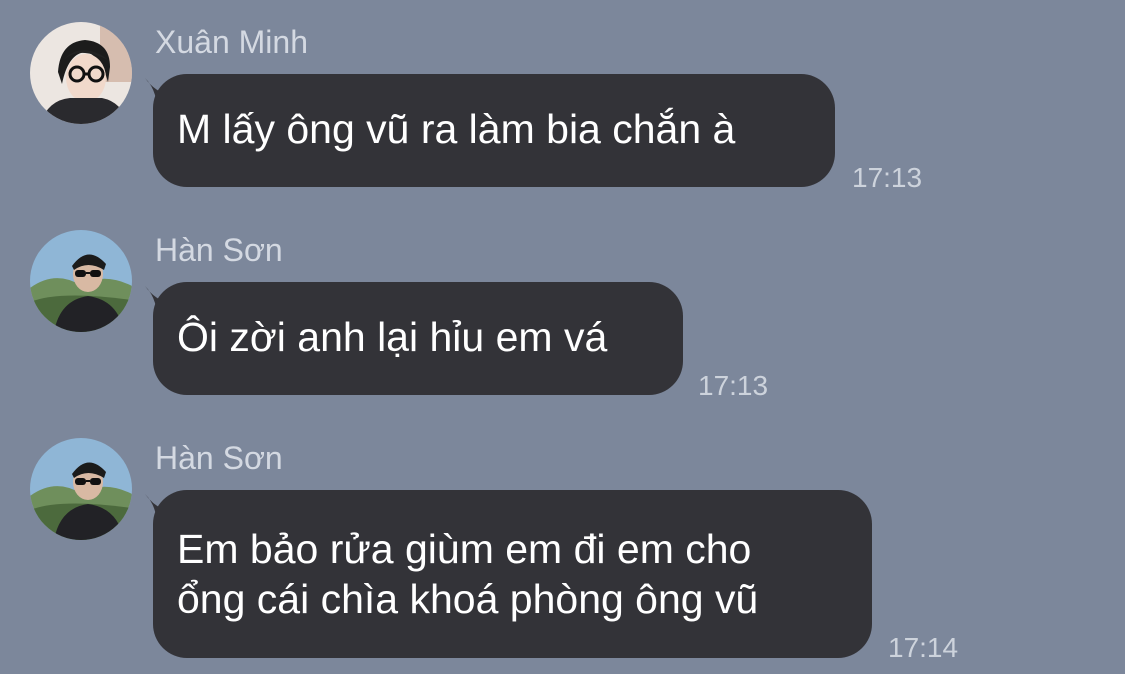 The image size is (1125, 674). I want to click on message-text-line: Em bảo rửa giùm em đi em cho, so click(464, 549).